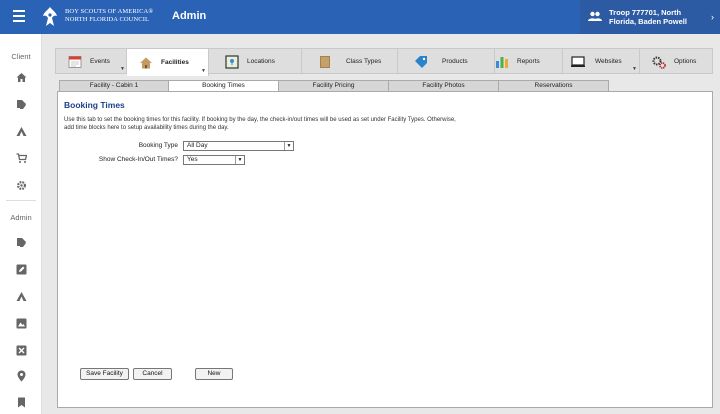 This screenshot has height=414, width=720. What do you see at coordinates (152, 374) in the screenshot?
I see `cancel-button: Cancel` at bounding box center [152, 374].